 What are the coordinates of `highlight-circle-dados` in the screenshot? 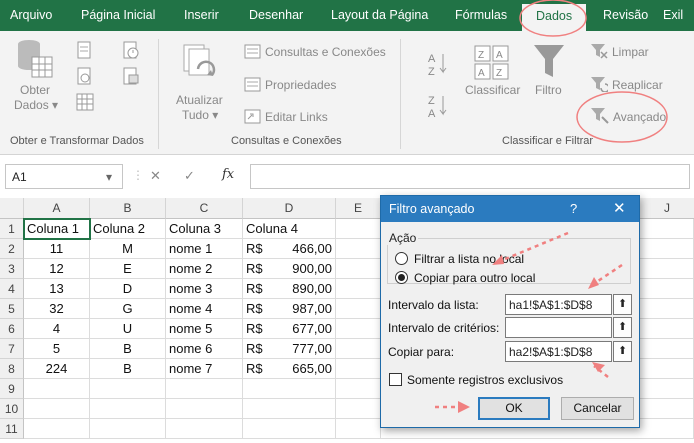 It's located at (553, 18).